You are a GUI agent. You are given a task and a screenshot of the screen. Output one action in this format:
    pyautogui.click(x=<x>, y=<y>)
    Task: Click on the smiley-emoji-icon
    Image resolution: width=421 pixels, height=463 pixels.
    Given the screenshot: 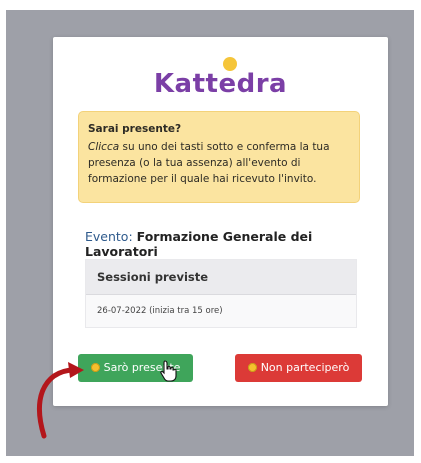 What is the action you would take?
    pyautogui.click(x=95, y=367)
    